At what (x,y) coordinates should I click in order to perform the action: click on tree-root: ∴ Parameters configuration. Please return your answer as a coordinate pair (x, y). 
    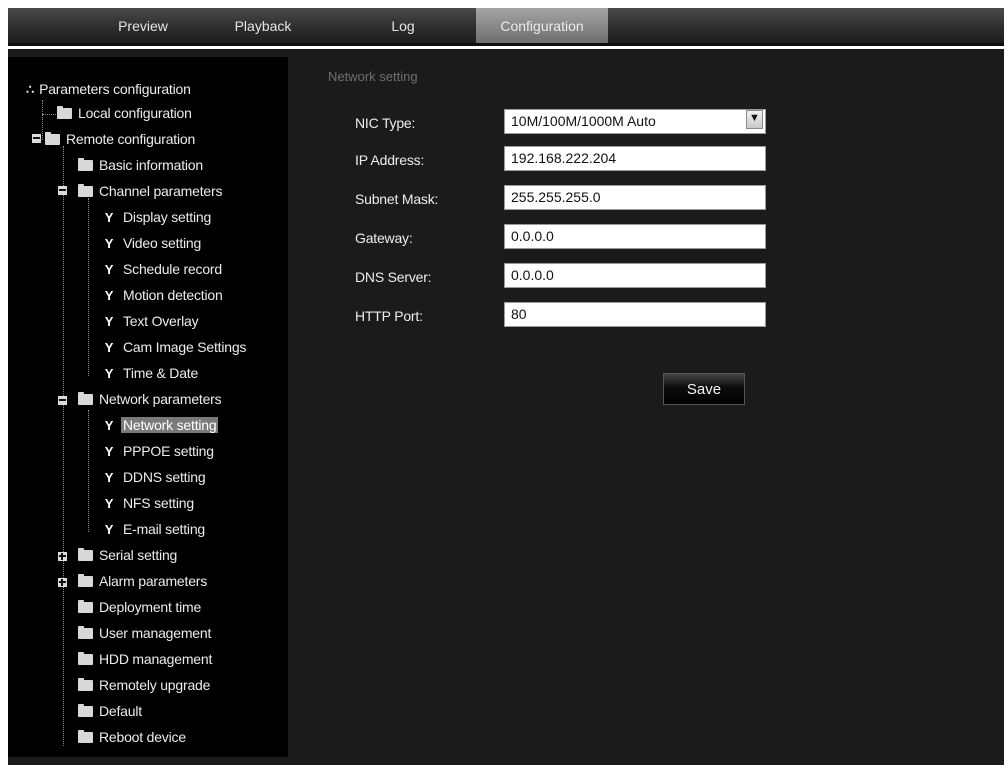
    Looking at the image, I should click on (109, 89).